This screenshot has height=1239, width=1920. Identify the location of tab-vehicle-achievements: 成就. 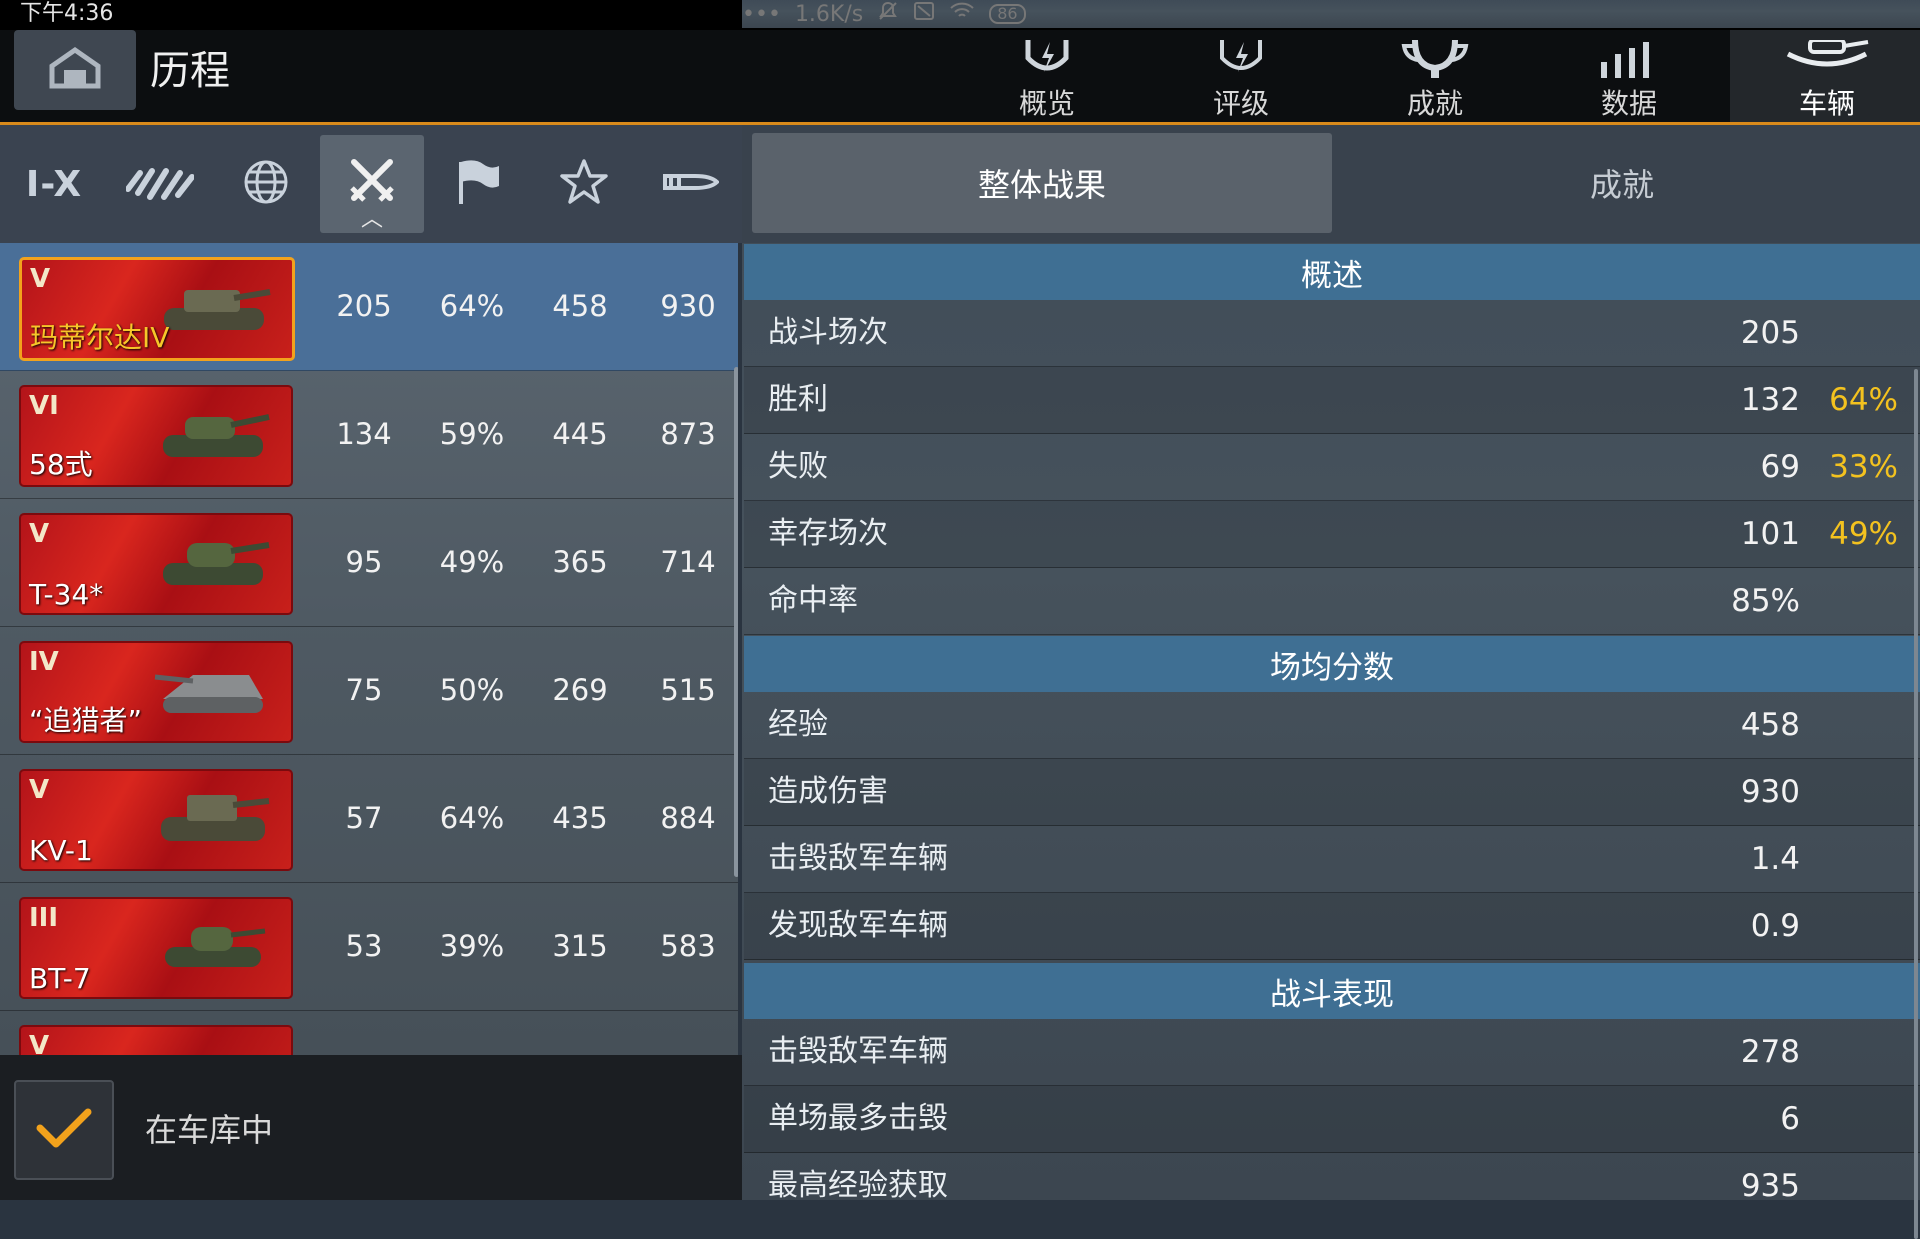
(1622, 183).